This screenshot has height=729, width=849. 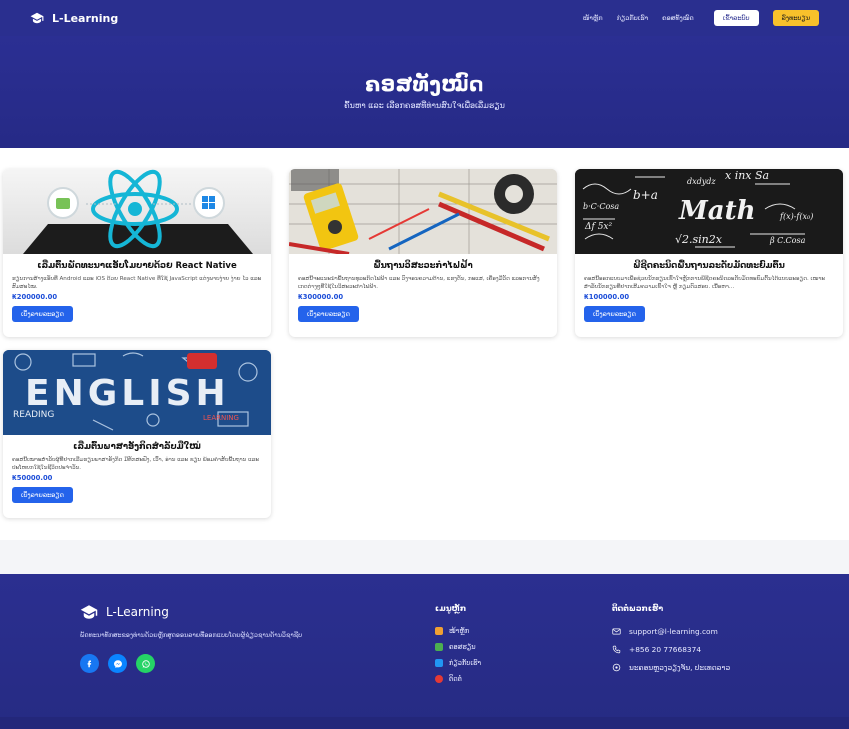 I want to click on svg-text: READING, so click(x=33, y=415).